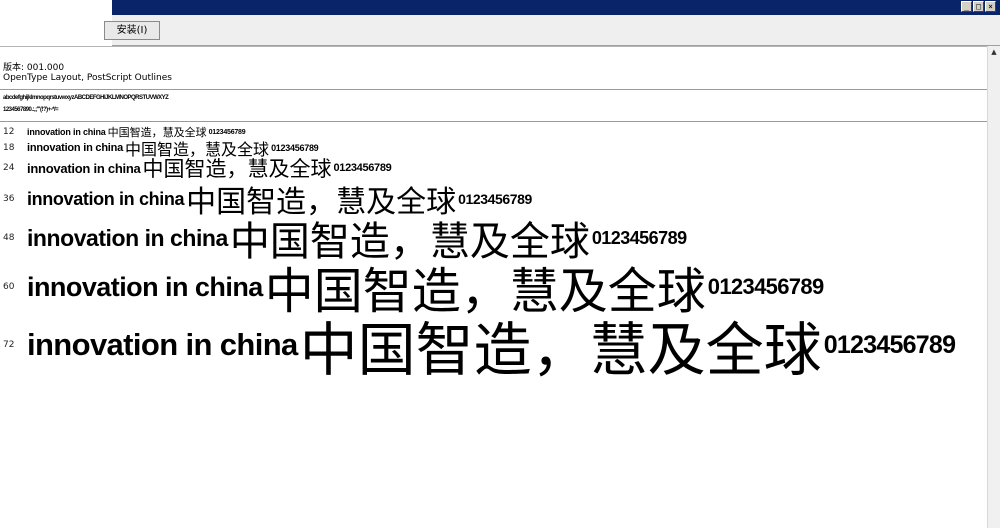  I want to click on size-label: 12, so click(9, 132).